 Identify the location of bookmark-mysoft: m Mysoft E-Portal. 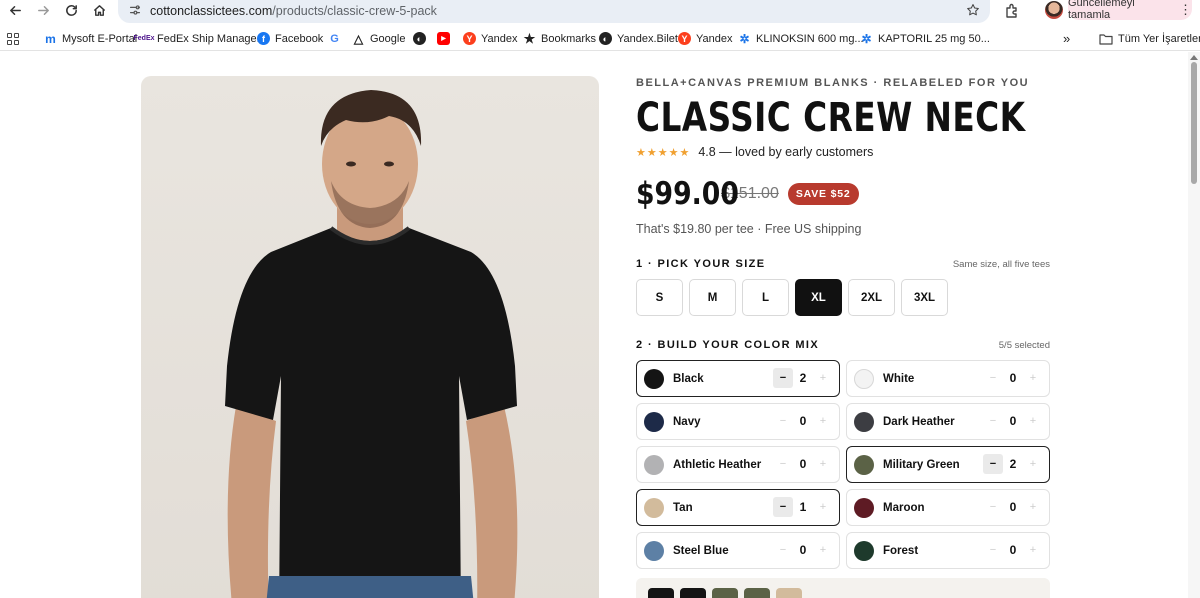
(90, 38).